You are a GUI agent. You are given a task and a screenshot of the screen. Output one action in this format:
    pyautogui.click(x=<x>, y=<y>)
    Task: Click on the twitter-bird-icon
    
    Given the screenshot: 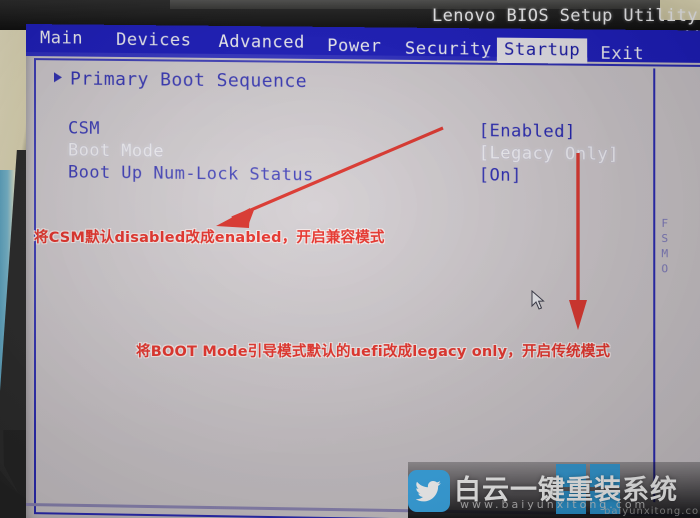 What is the action you would take?
    pyautogui.click(x=429, y=491)
    